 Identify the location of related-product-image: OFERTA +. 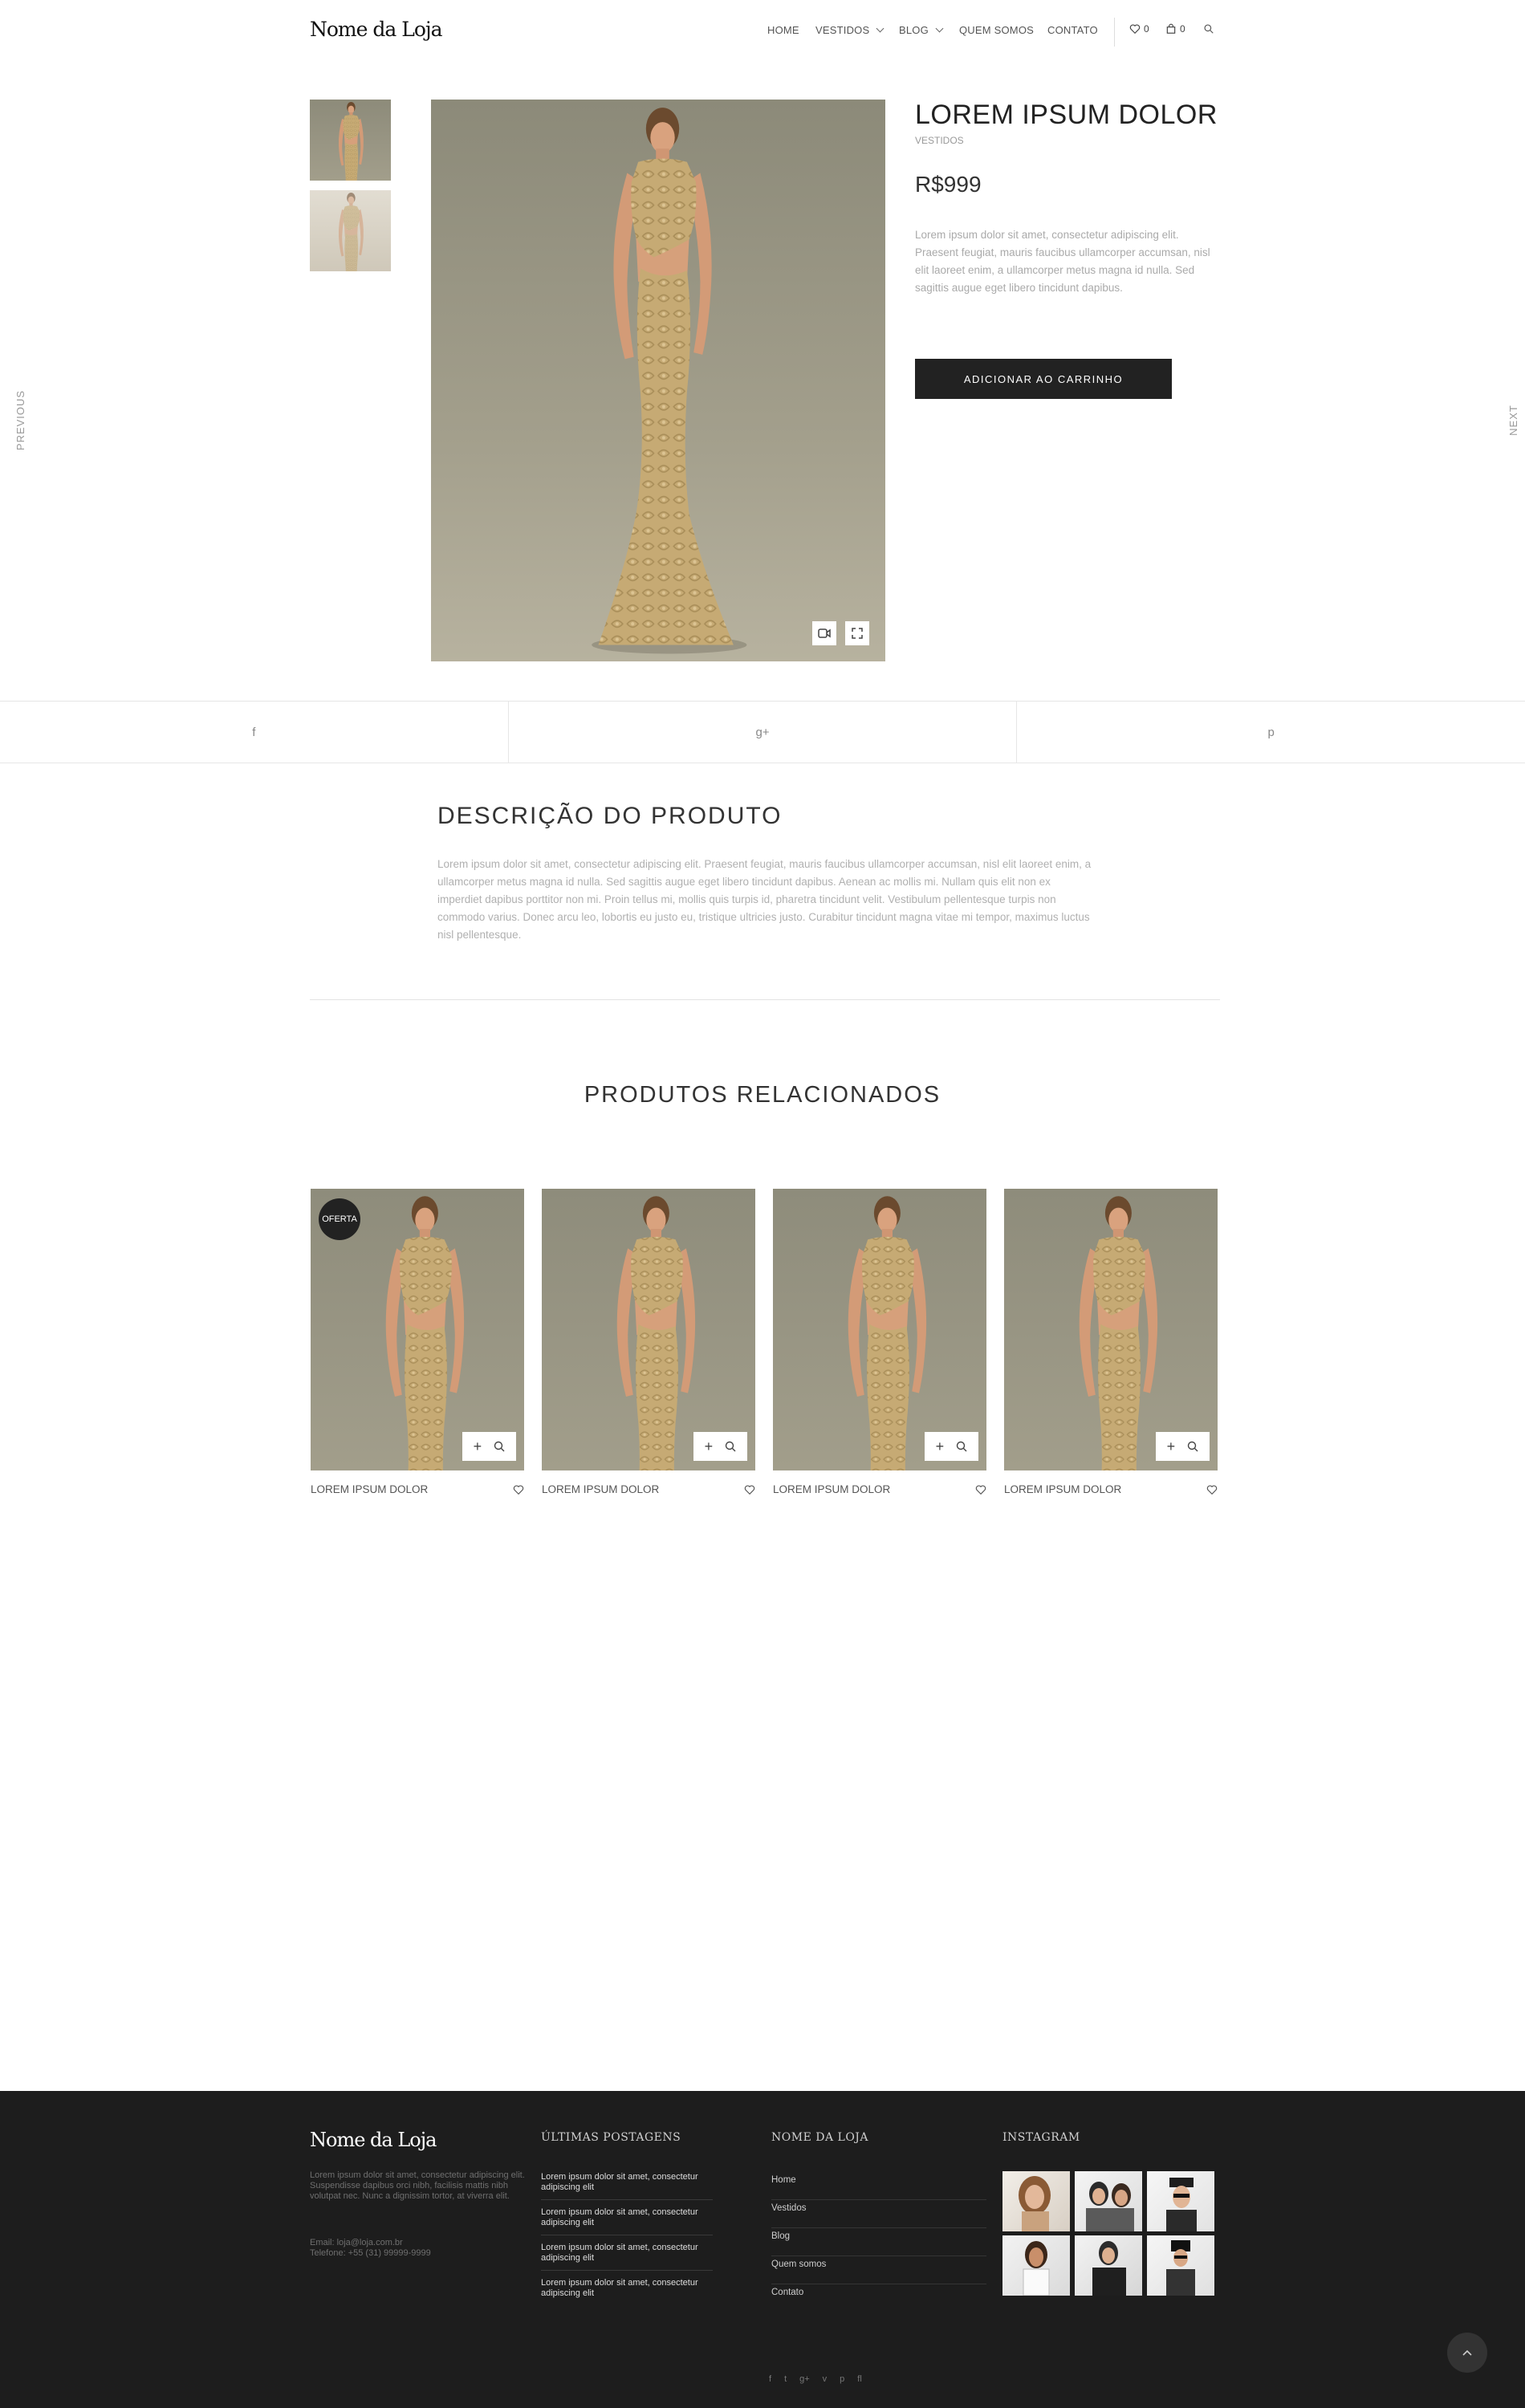
(417, 1329).